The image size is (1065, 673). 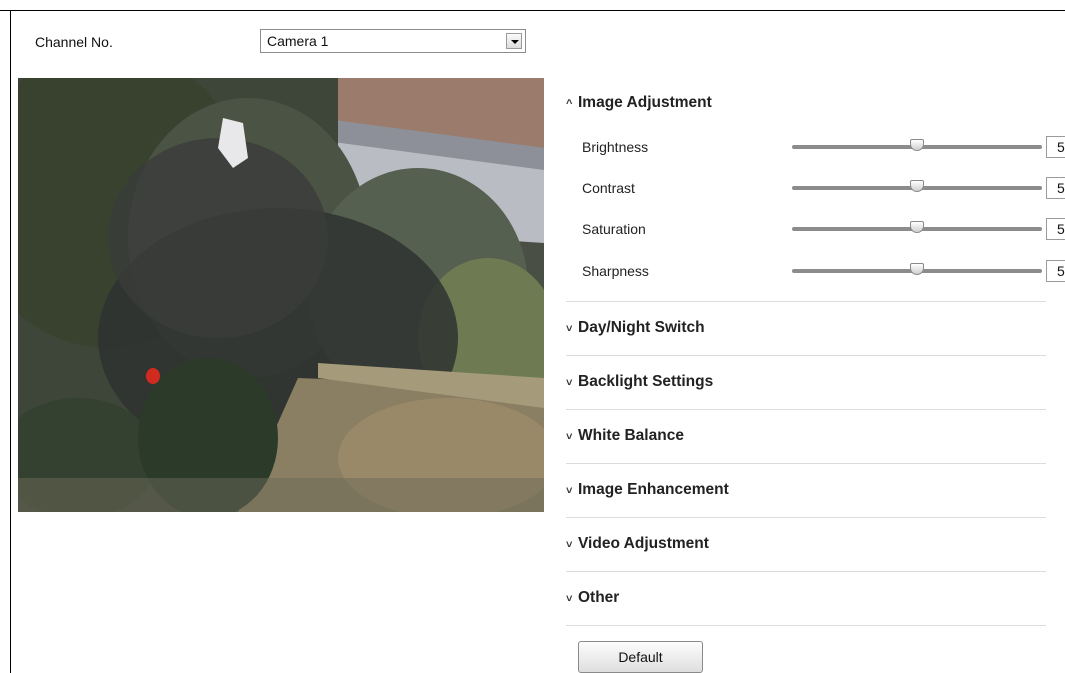 I want to click on slider-value-contrast: 50, so click(x=1055, y=188).